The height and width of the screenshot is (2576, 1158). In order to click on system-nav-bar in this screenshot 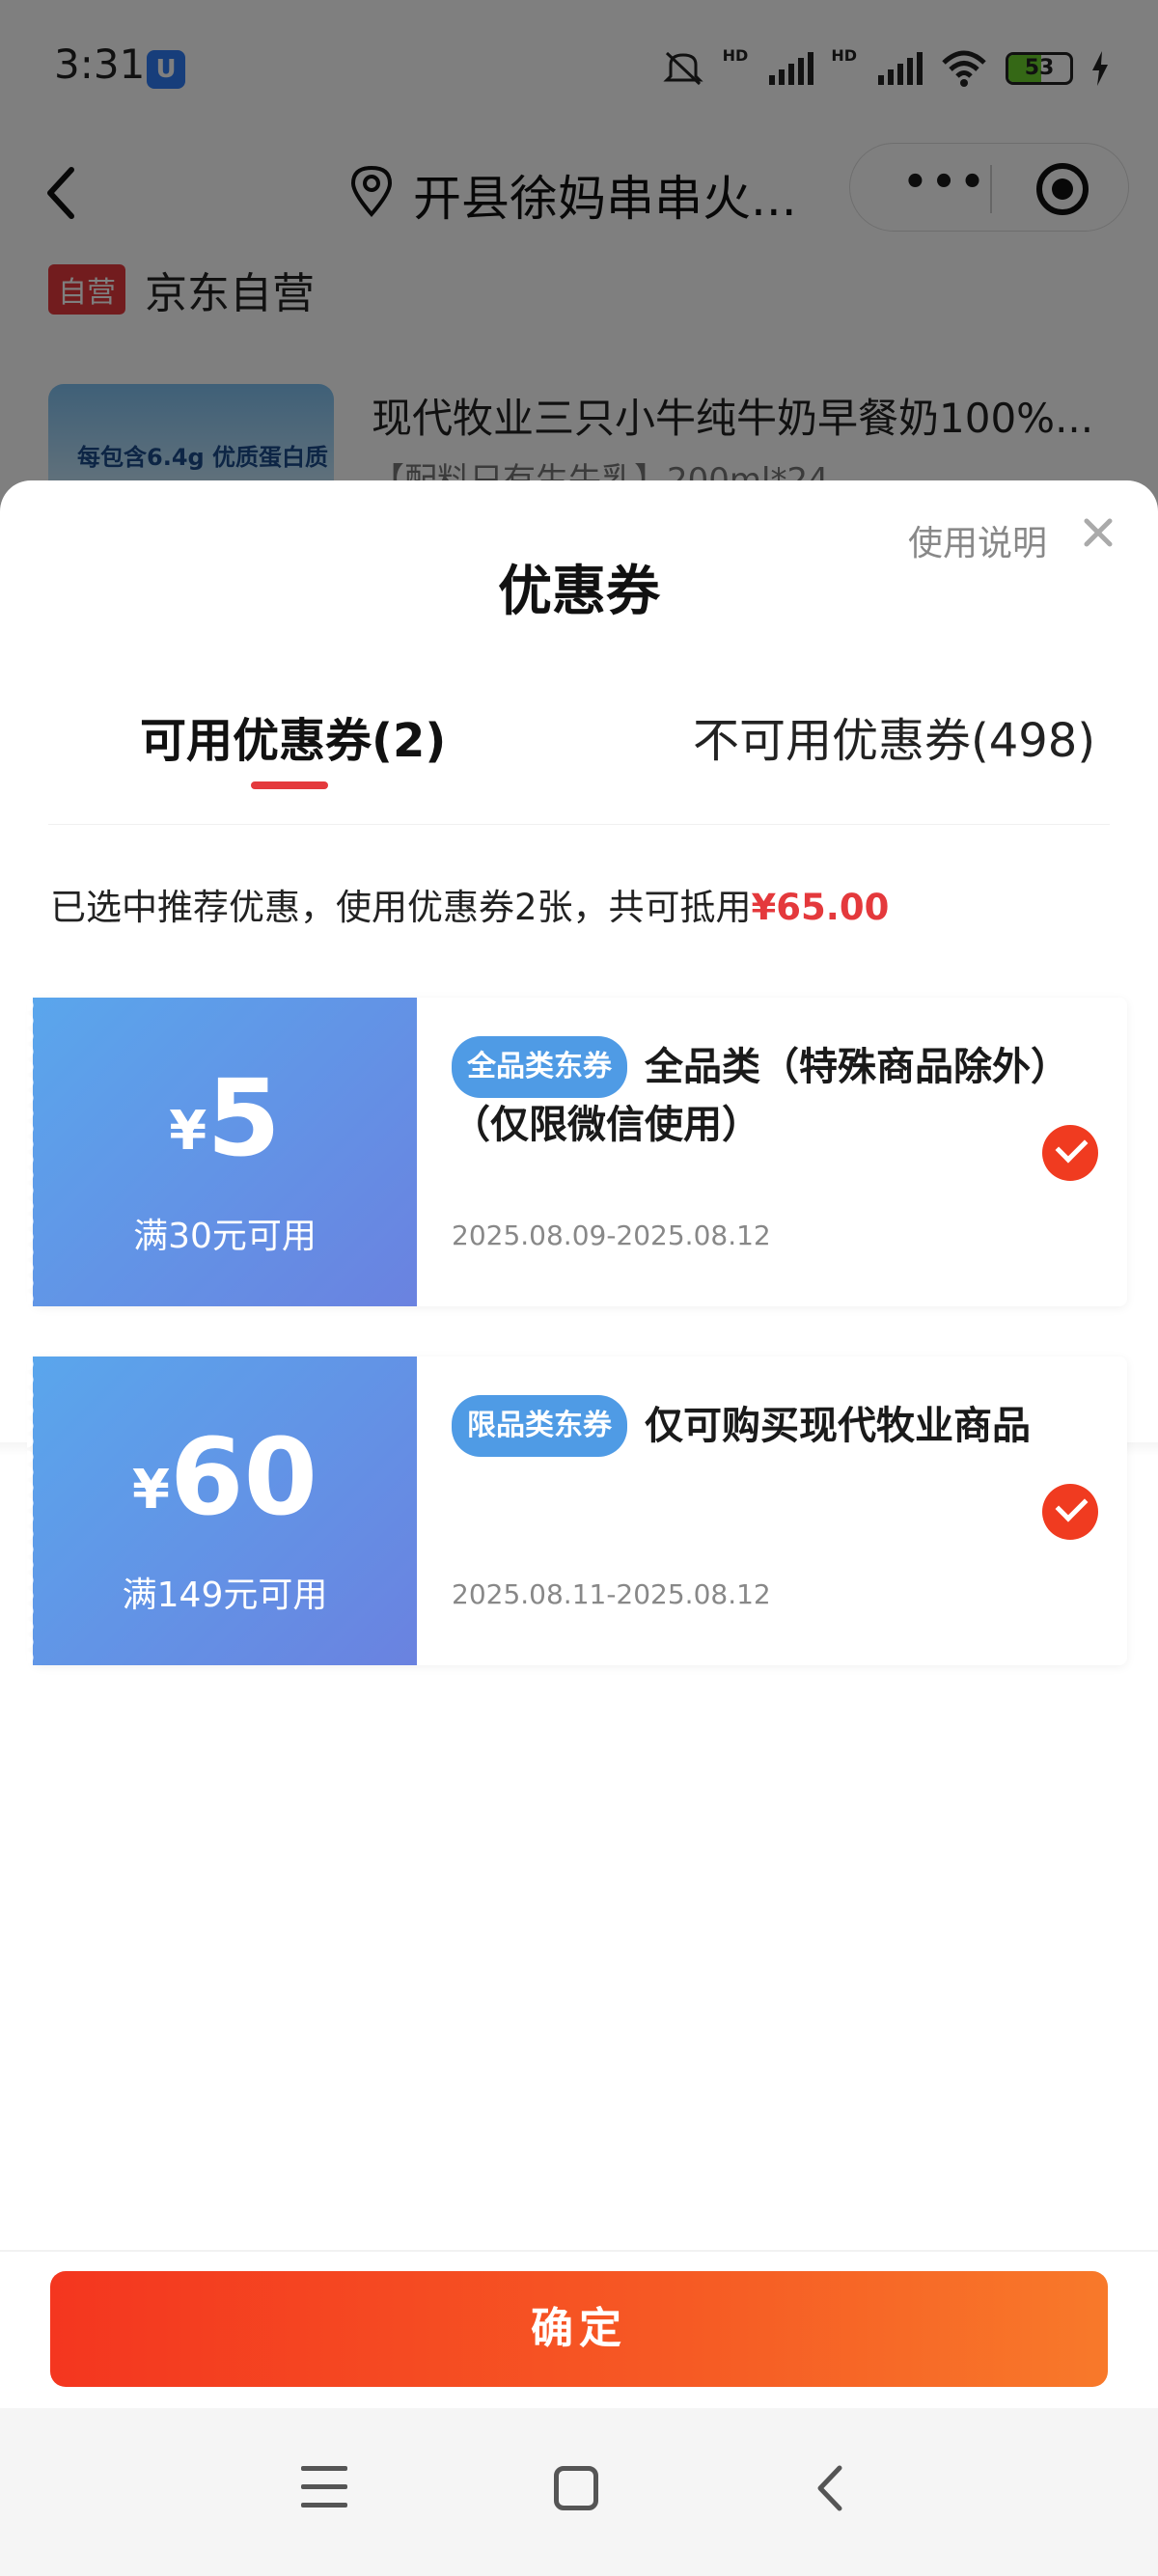, I will do `click(579, 2492)`.